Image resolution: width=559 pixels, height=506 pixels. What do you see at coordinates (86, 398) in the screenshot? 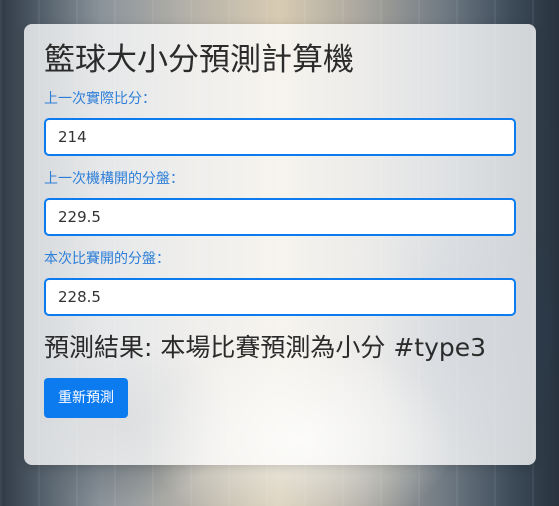
I see `reset-prediction-button: 重新預測` at bounding box center [86, 398].